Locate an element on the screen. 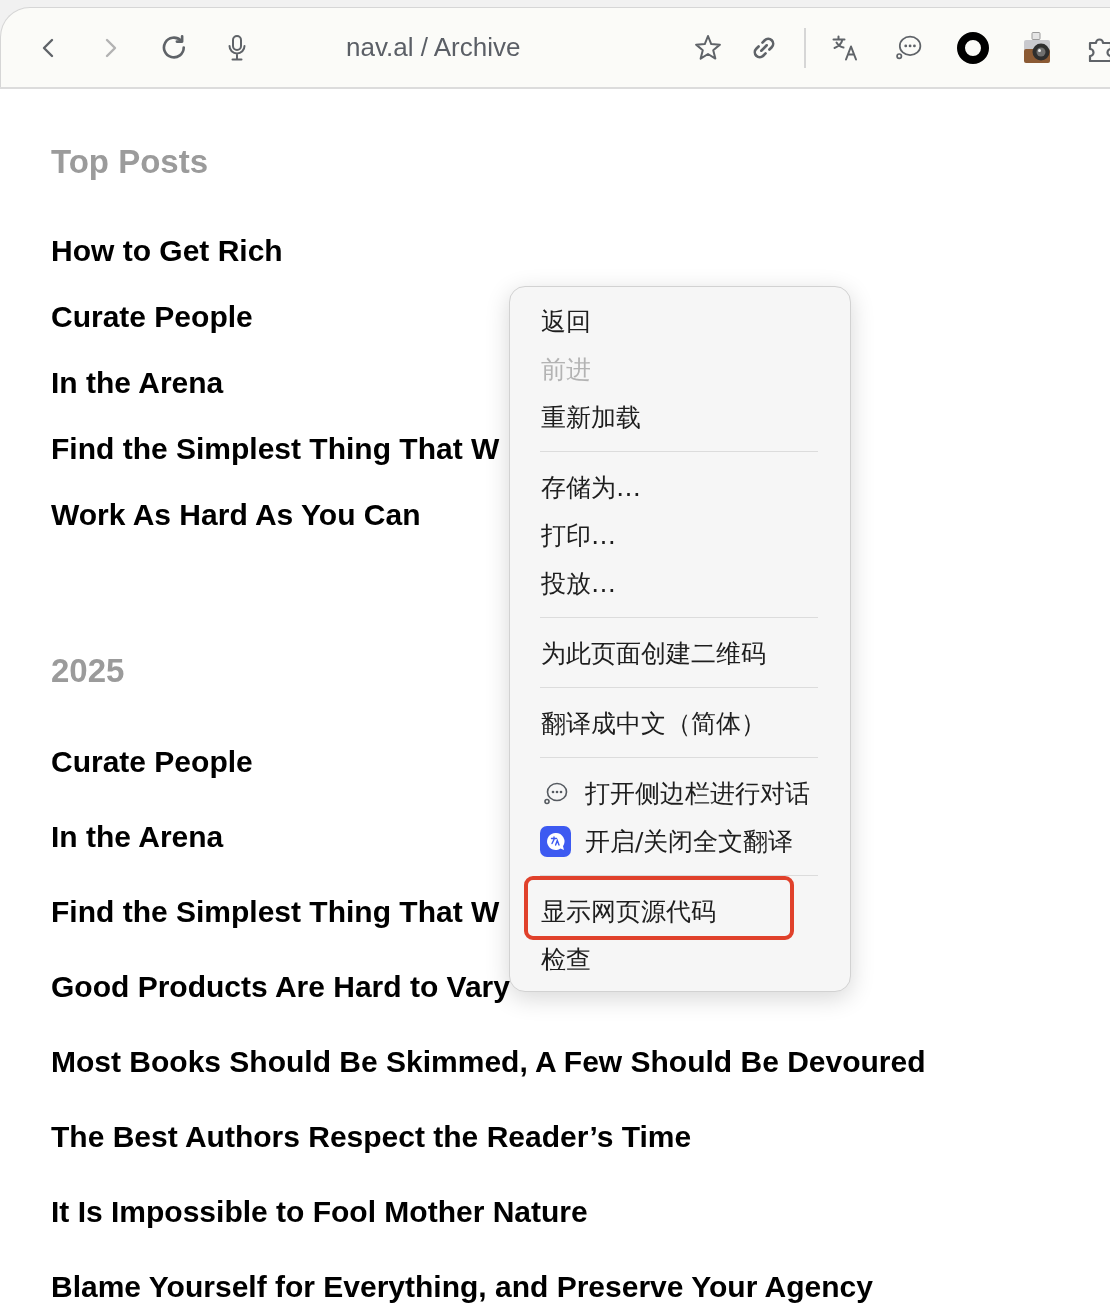 This screenshot has height=1304, width=1110. menu-item: 检查 is located at coordinates (680, 959).